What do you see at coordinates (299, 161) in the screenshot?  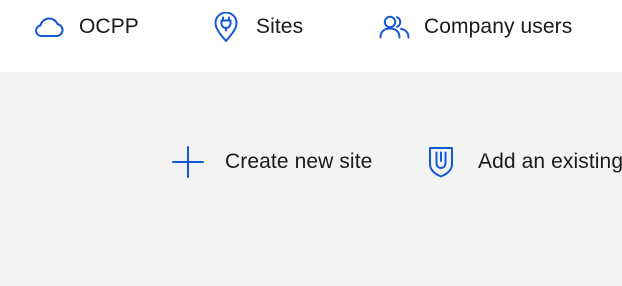 I see `create-new-site-label: Create new site` at bounding box center [299, 161].